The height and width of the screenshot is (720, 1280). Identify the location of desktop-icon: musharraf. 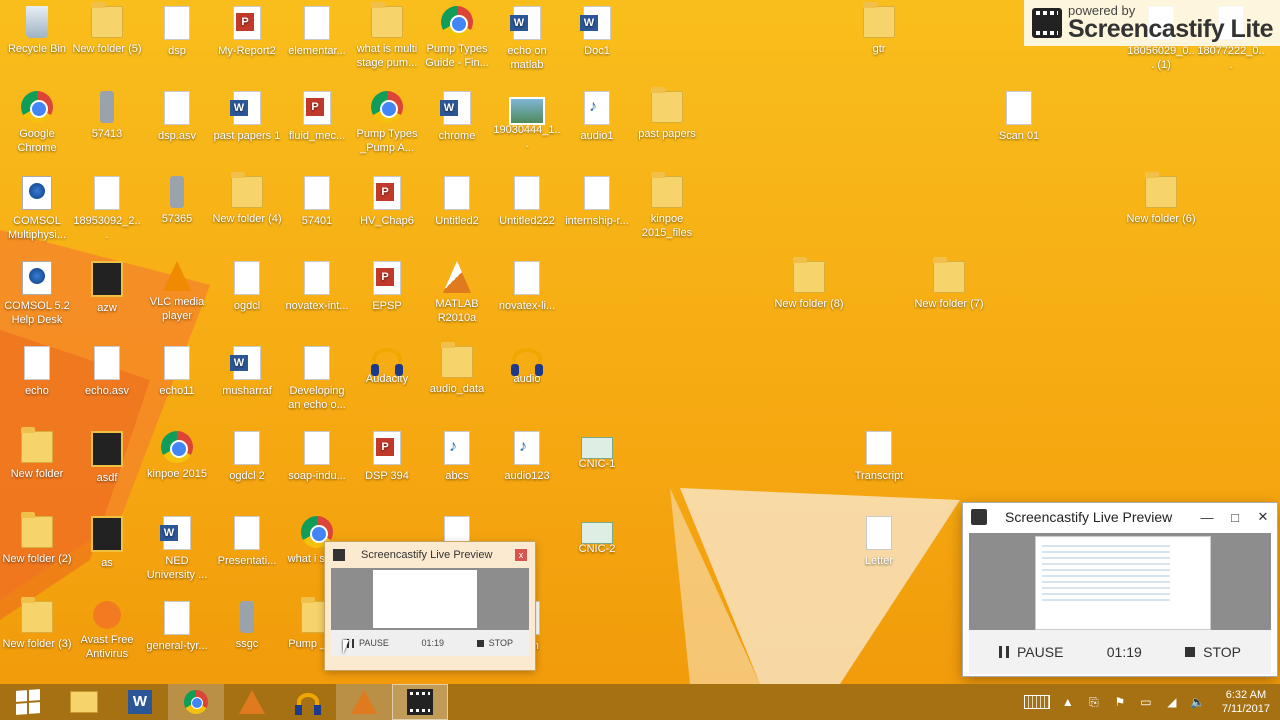
(247, 372).